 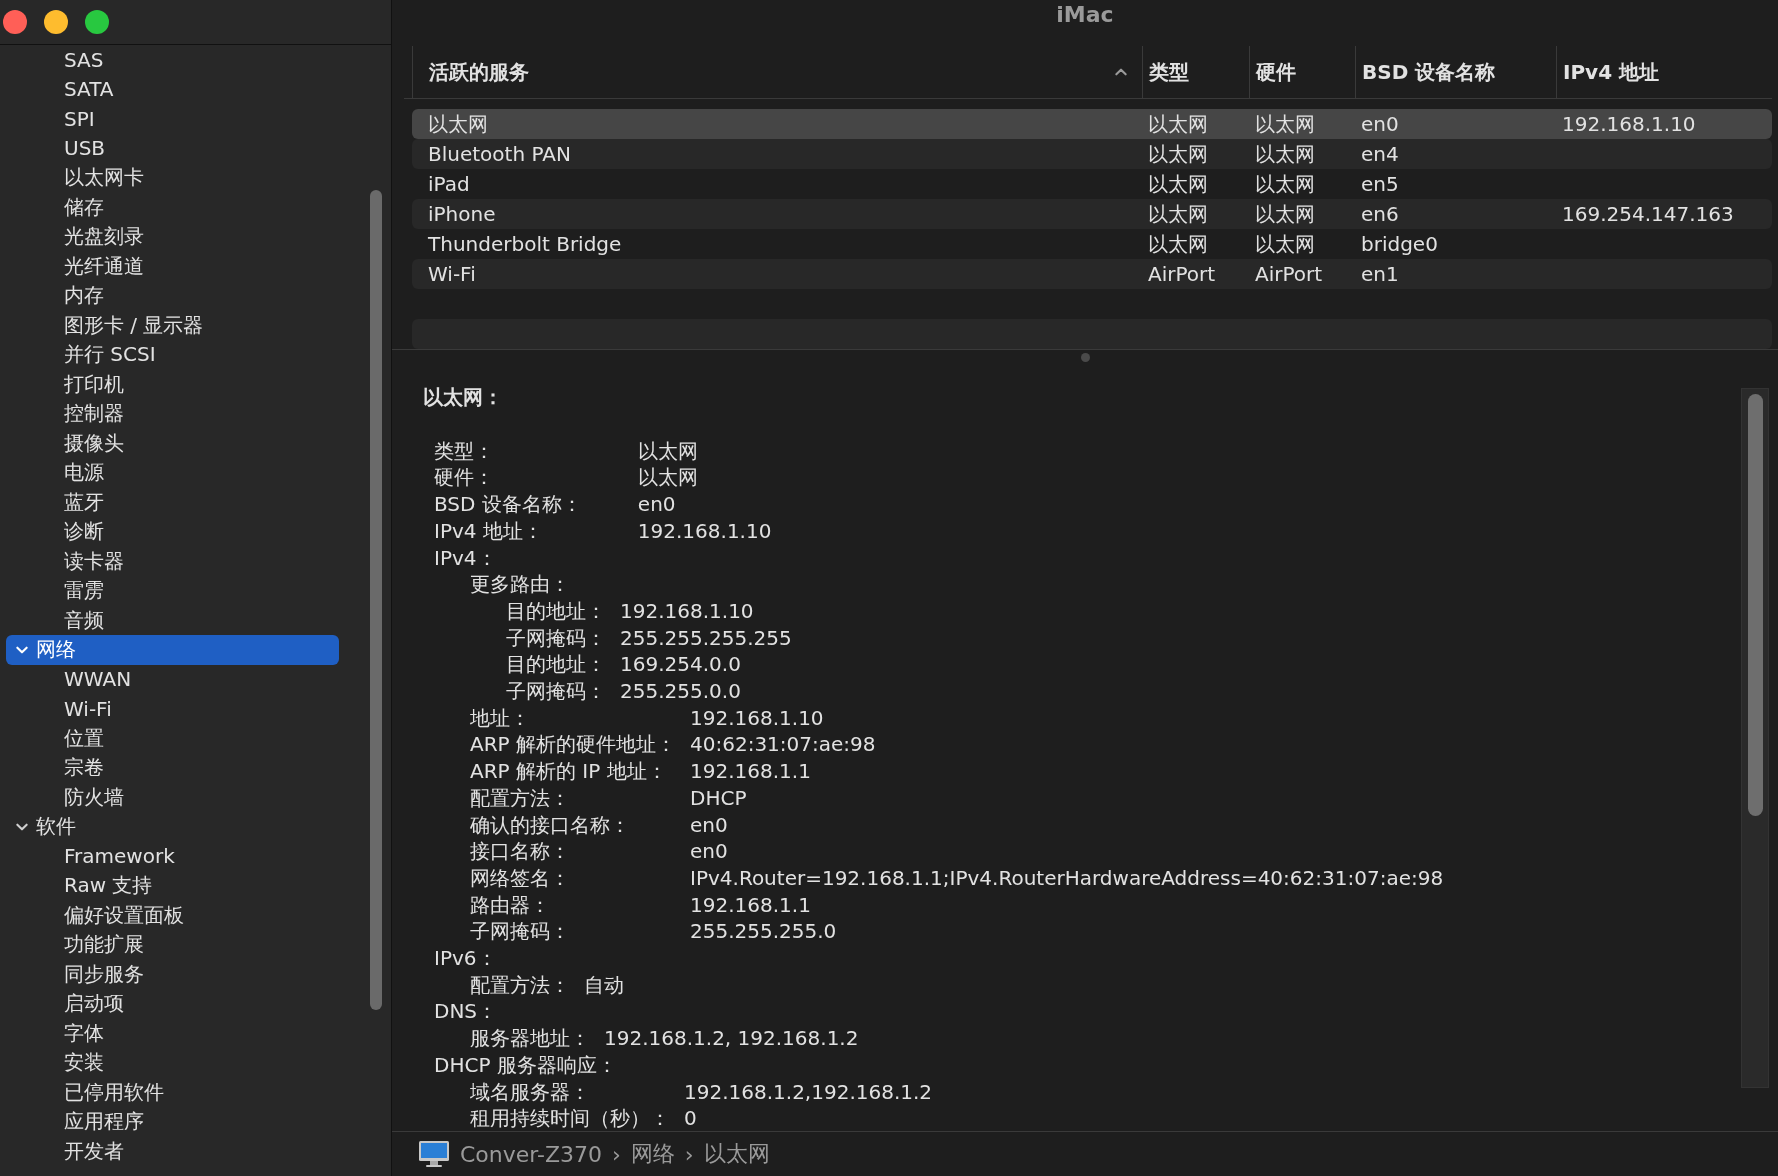 I want to click on sidebar-item: 读卡器, so click(x=172, y=561).